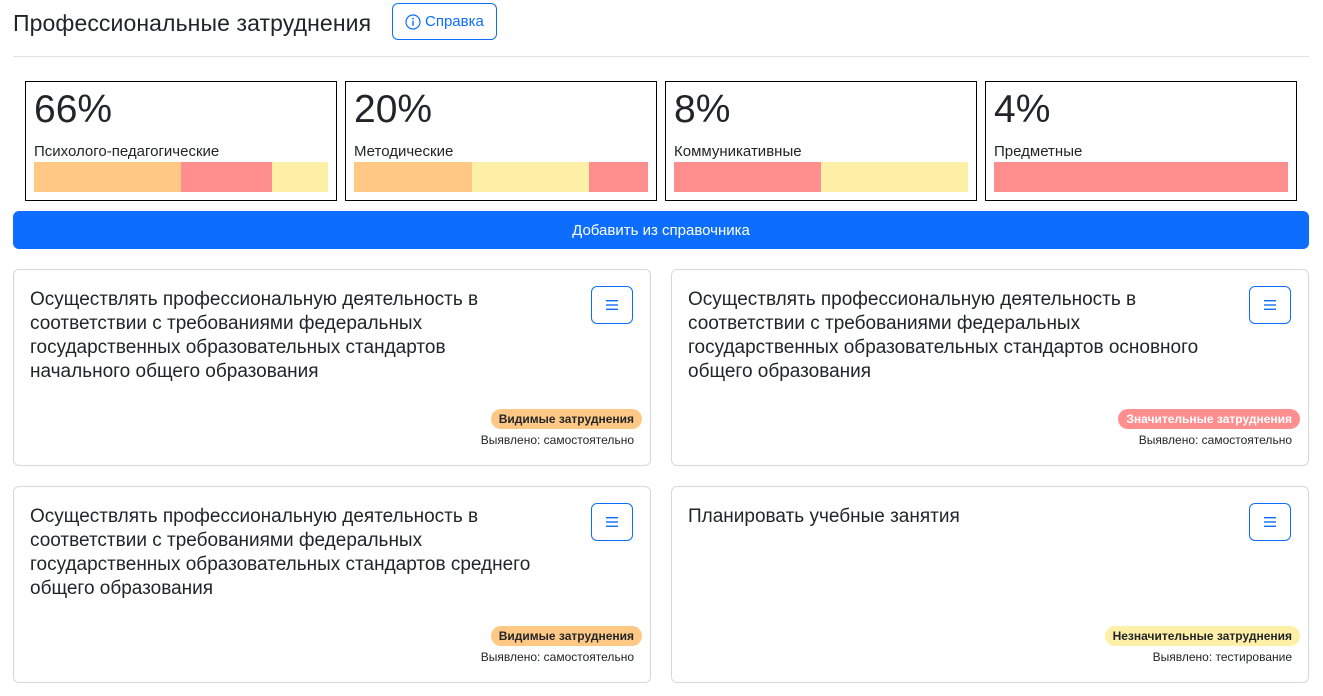  I want to click on difficulty-badge: Незначительные затруднения, so click(1202, 636).